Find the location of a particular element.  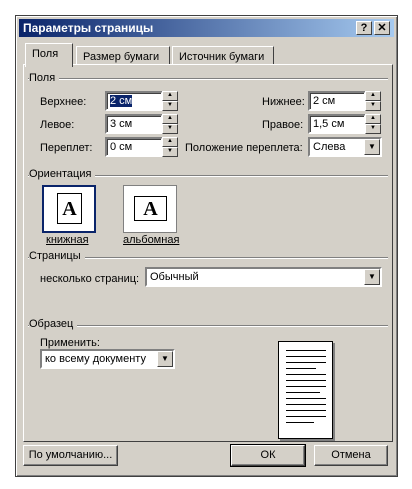

cancel-button-label: Отмена is located at coordinates (351, 455).